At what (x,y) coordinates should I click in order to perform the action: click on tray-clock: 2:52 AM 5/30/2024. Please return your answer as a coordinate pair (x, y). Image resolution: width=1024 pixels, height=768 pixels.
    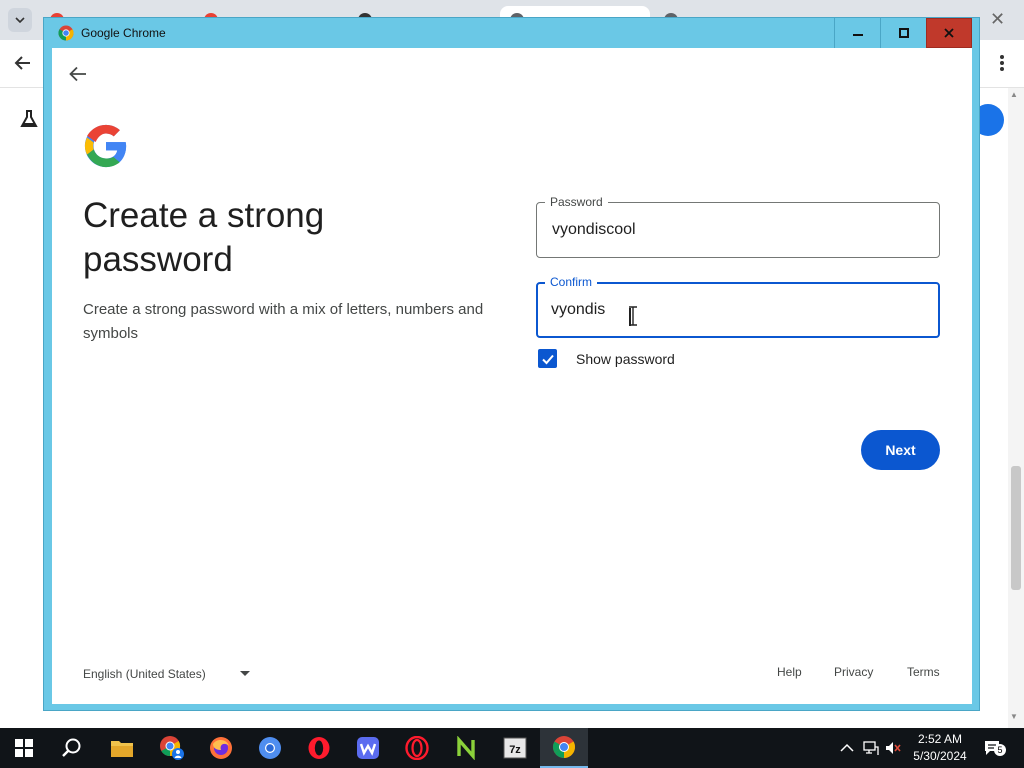
    Looking at the image, I should click on (940, 748).